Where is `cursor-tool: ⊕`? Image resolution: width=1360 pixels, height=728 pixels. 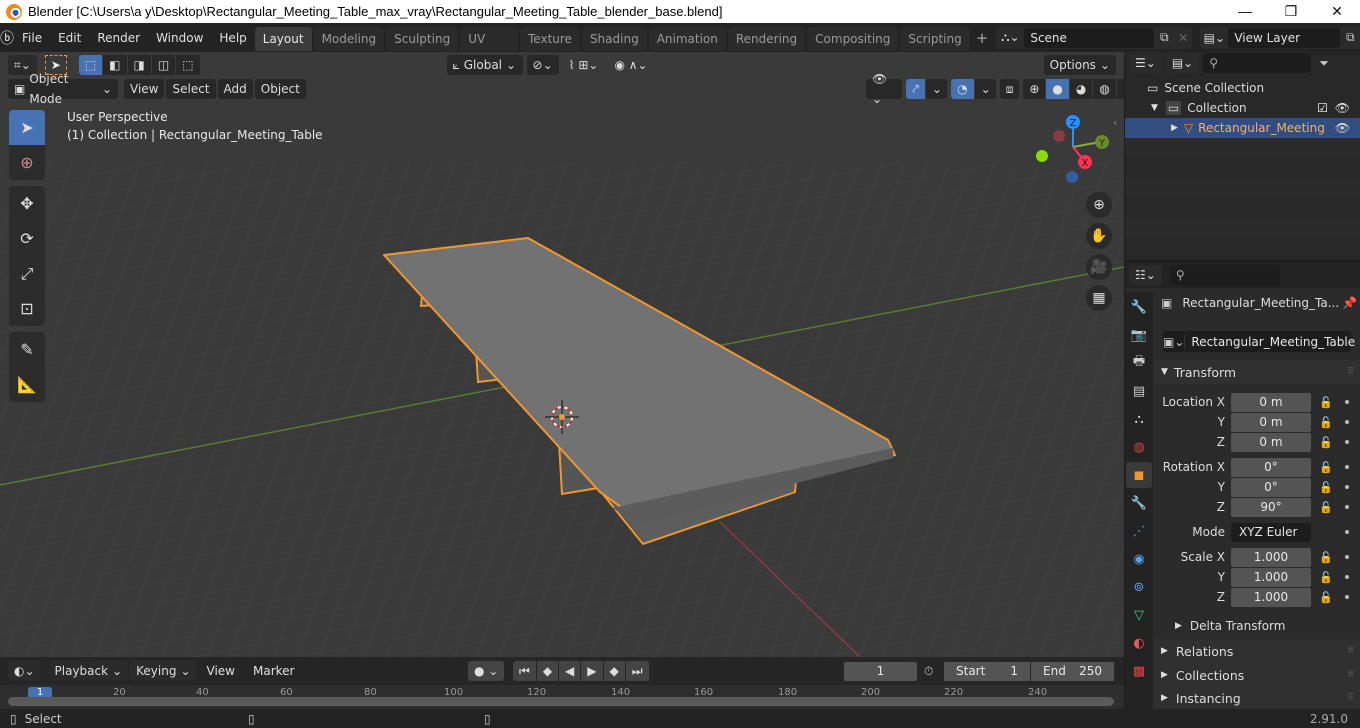 cursor-tool: ⊕ is located at coordinates (27, 162).